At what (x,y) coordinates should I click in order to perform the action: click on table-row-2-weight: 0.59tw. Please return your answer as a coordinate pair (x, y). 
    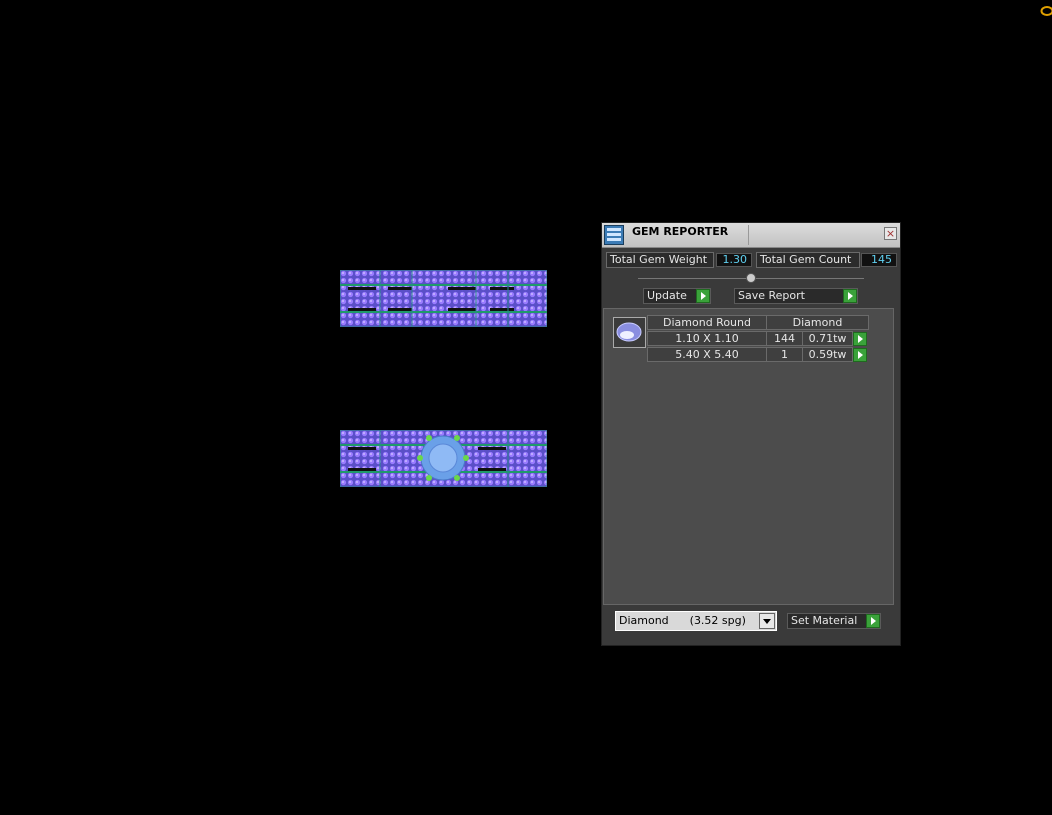
    Looking at the image, I should click on (827, 354).